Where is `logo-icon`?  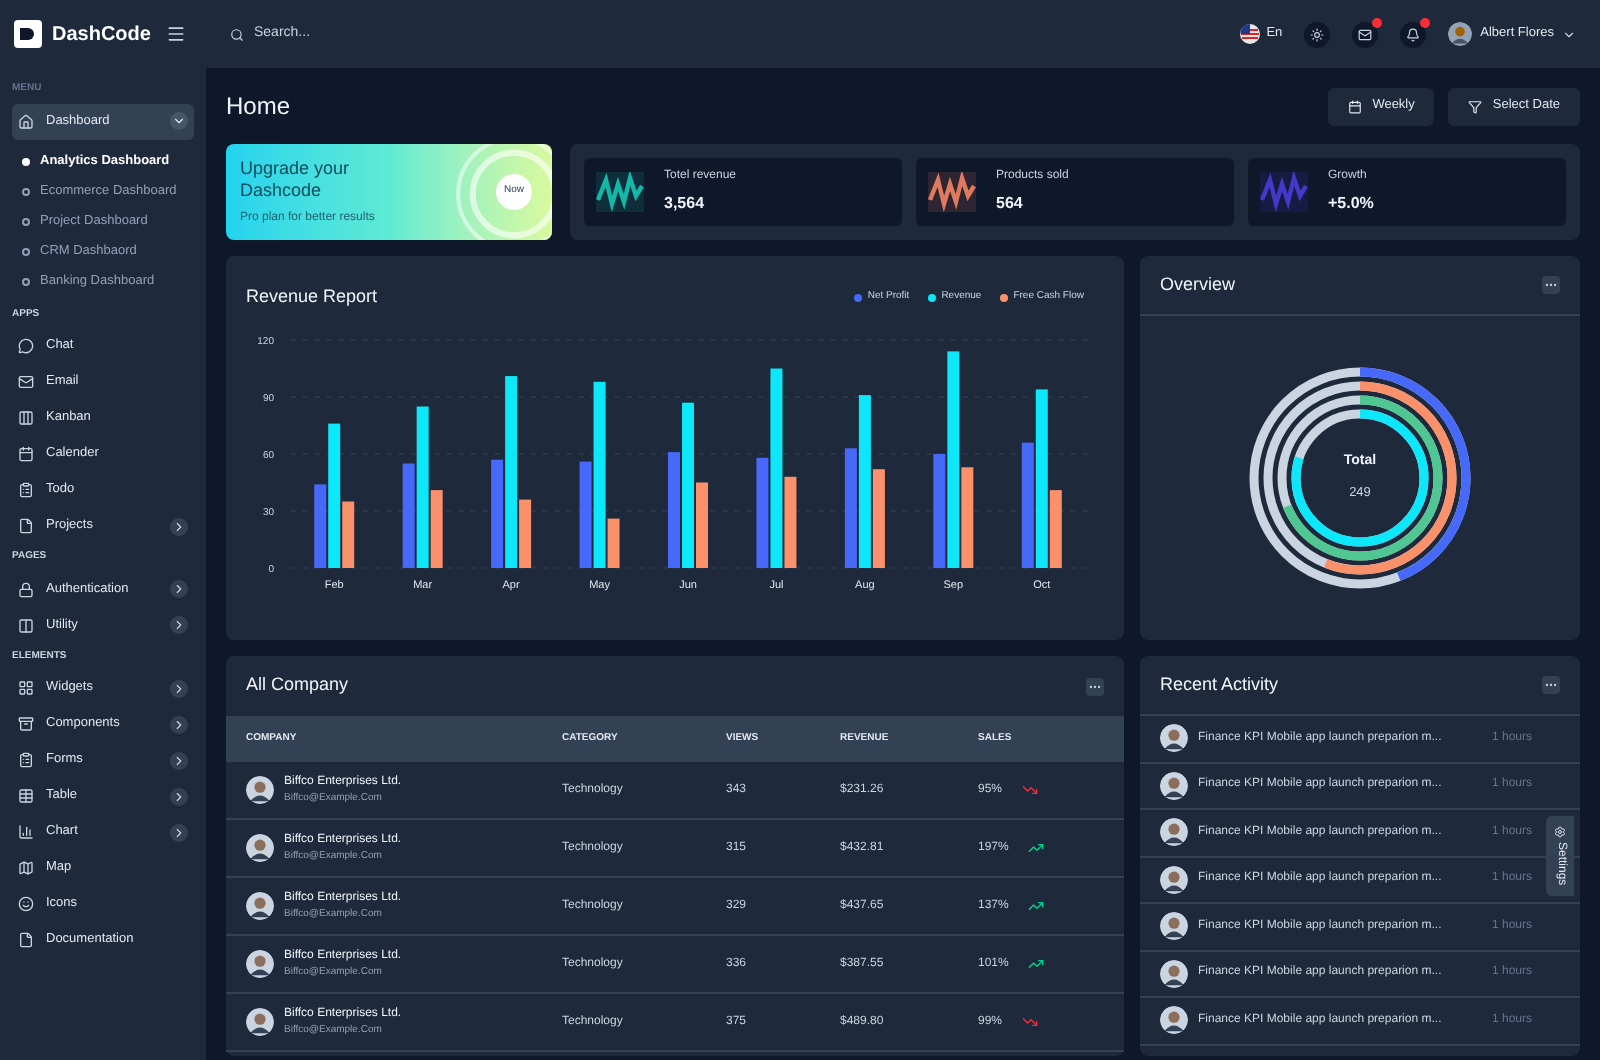
logo-icon is located at coordinates (28, 34).